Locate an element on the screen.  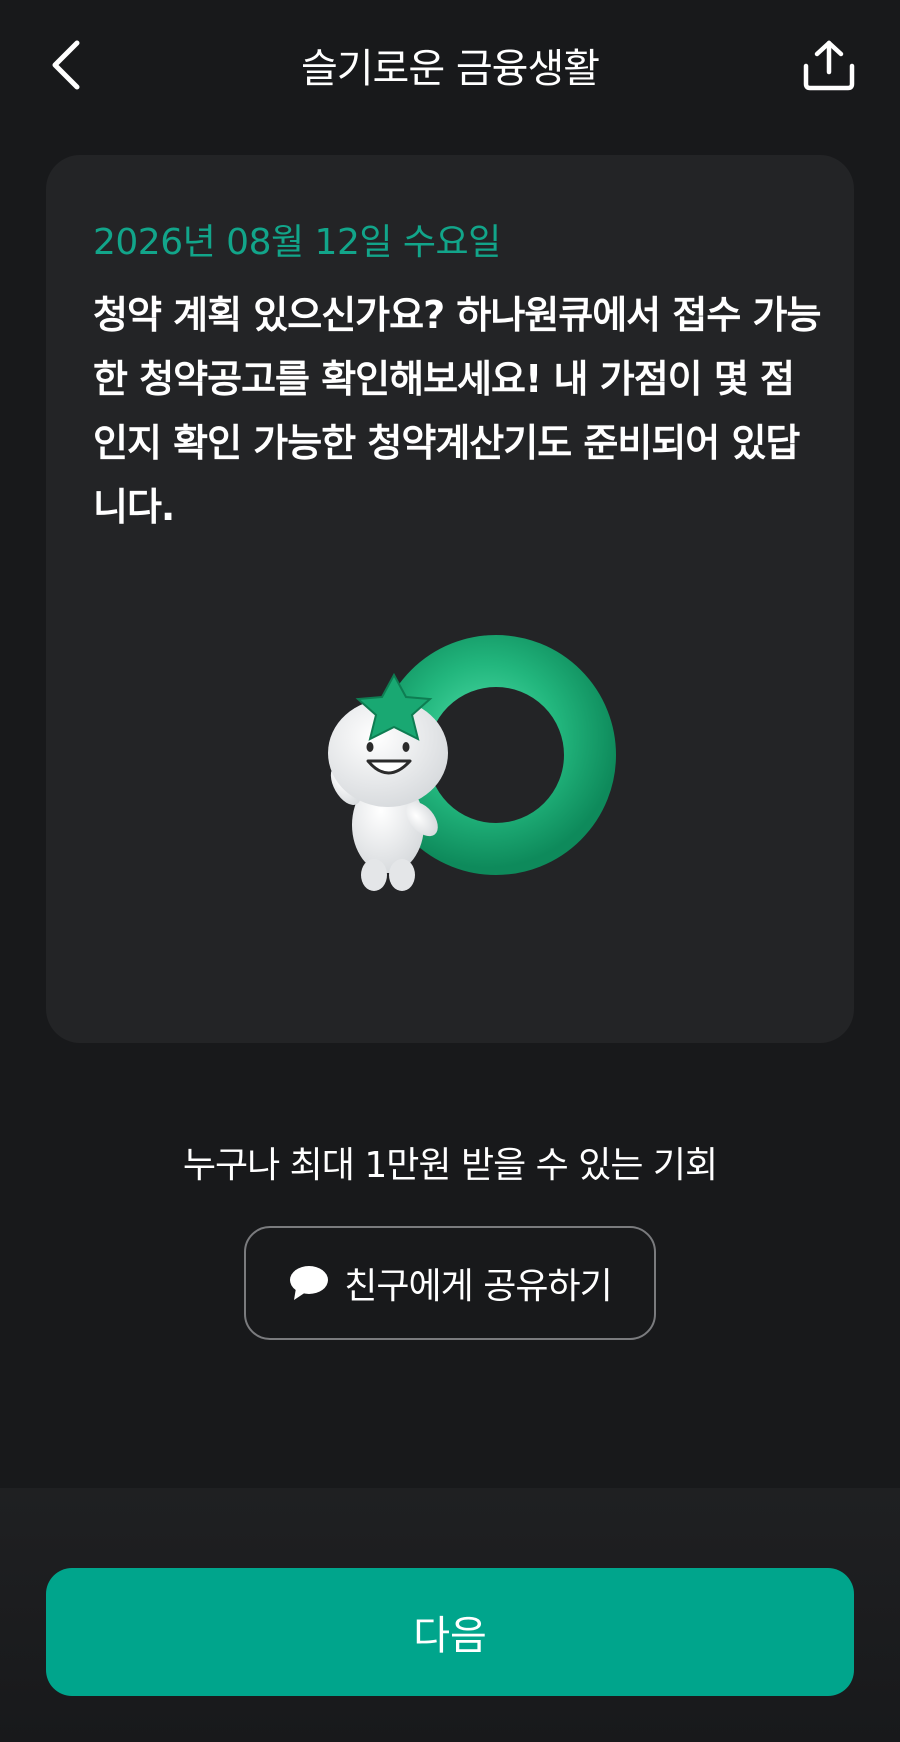
header: 슬기로운 금융생활 is located at coordinates (450, 65).